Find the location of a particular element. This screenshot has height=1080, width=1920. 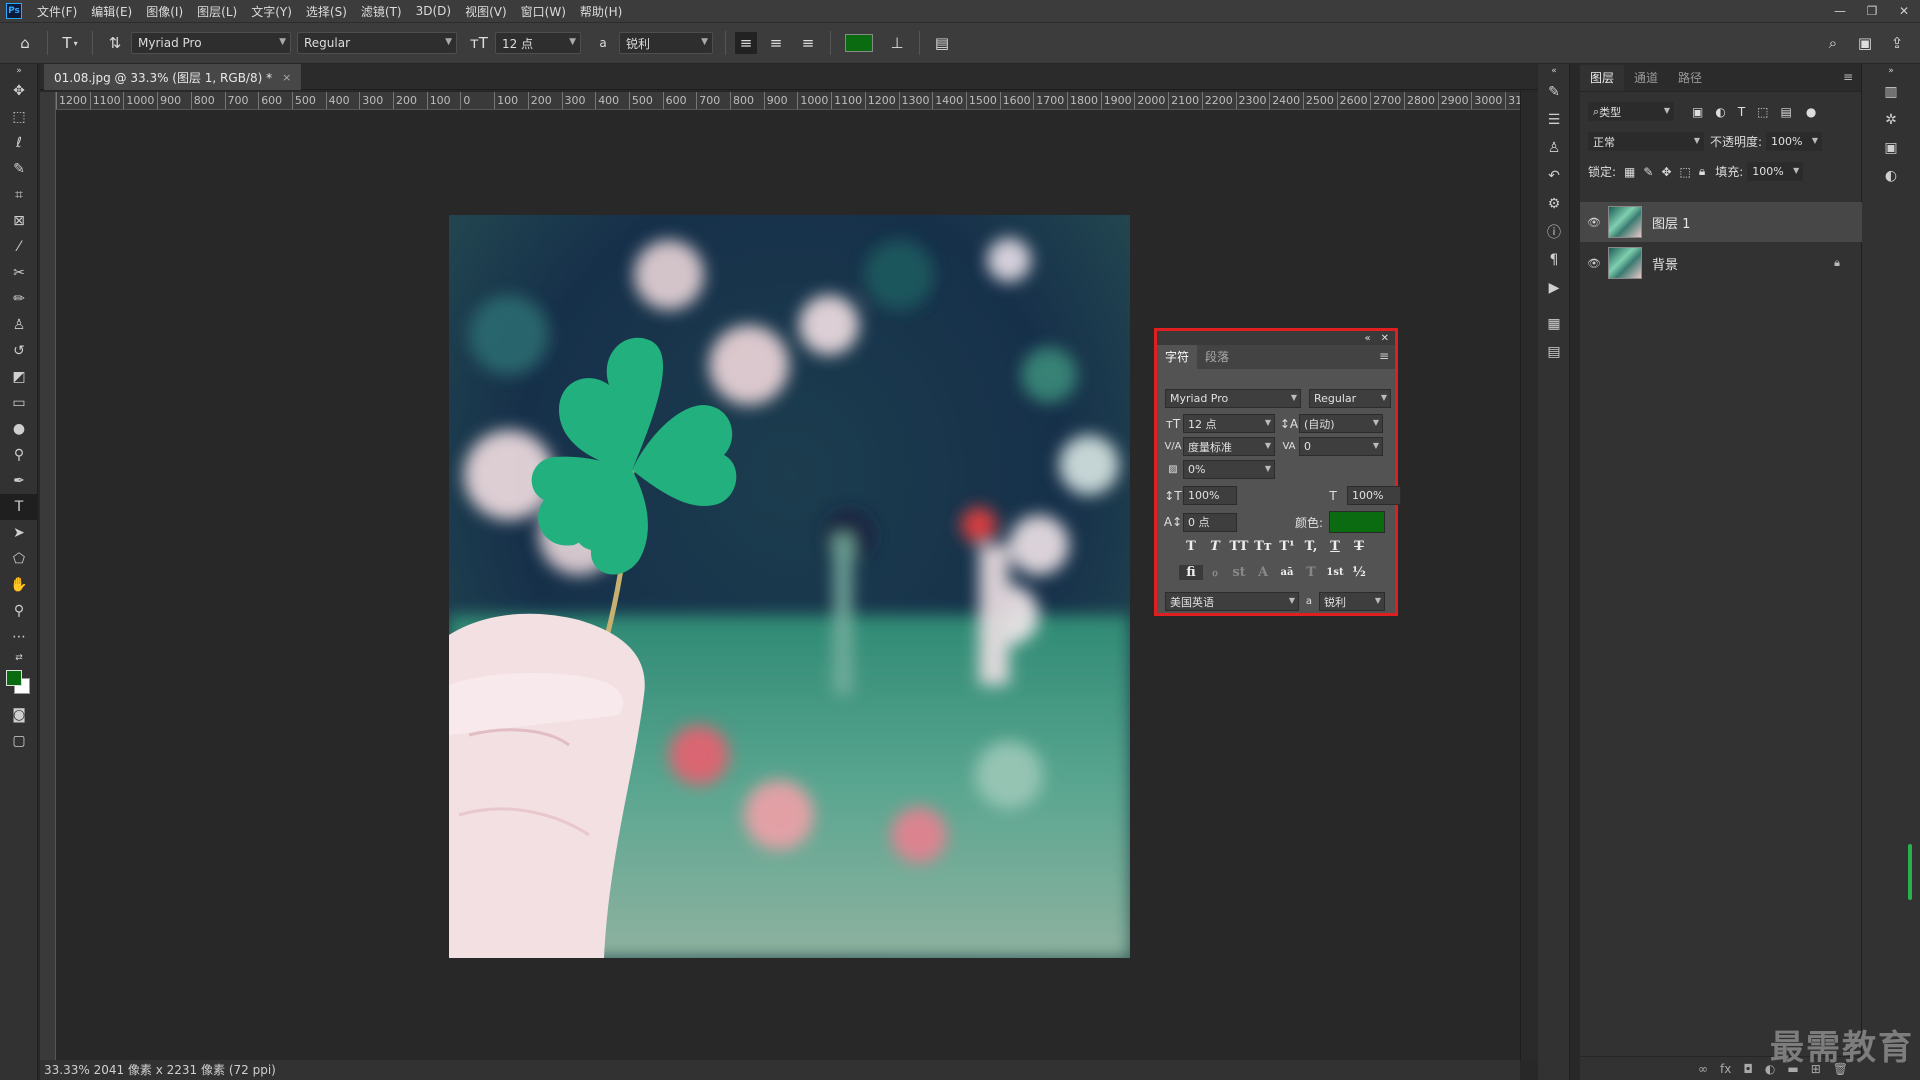

eraser-tool-icon: ◩ is located at coordinates (19, 377).